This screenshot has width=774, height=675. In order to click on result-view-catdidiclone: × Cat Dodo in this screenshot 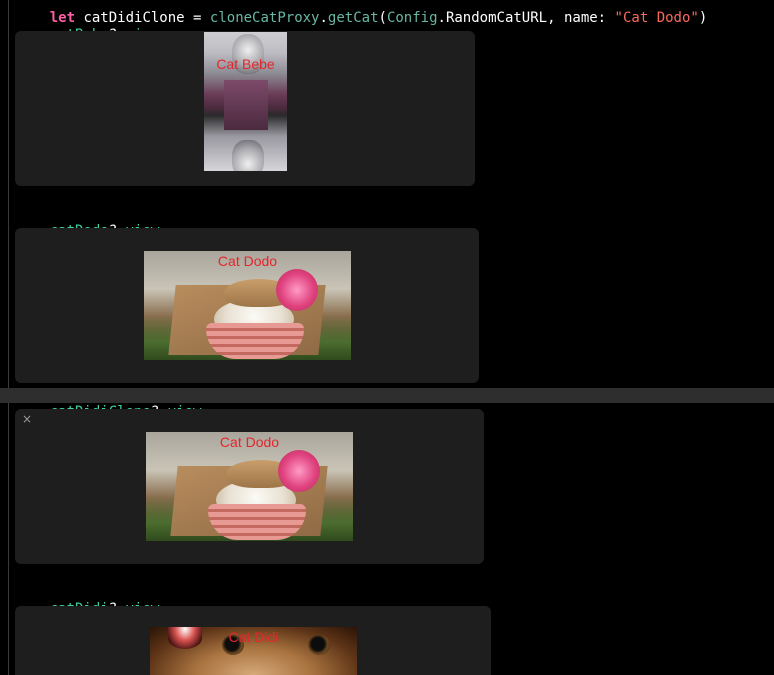, I will do `click(249, 486)`.